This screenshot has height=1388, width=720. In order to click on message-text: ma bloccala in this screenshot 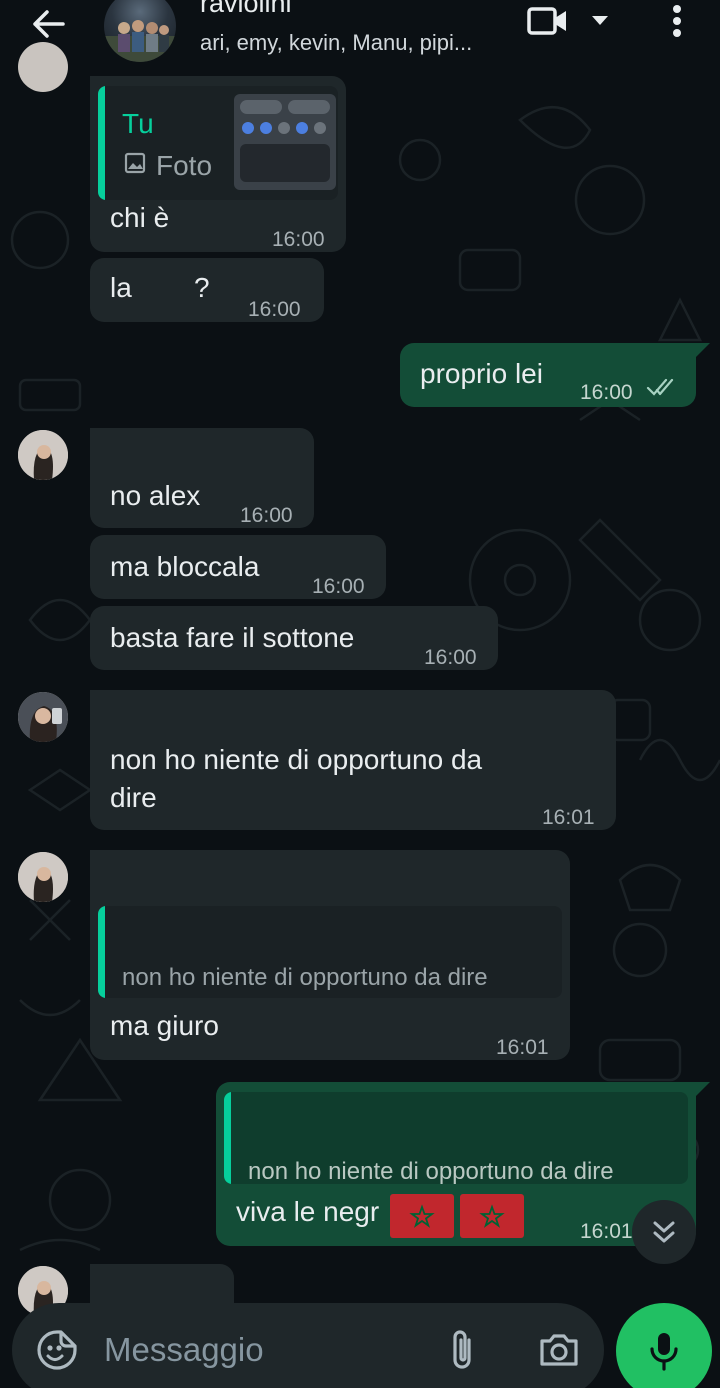, I will do `click(185, 566)`.